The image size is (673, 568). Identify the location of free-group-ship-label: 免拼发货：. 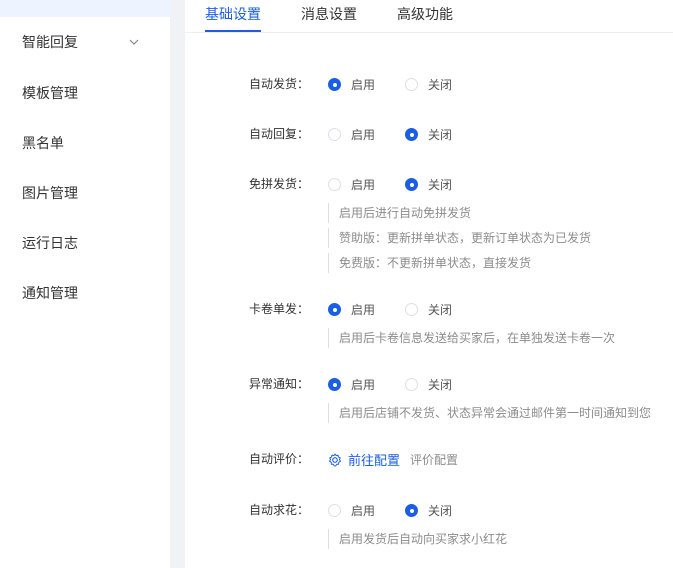
(278, 184).